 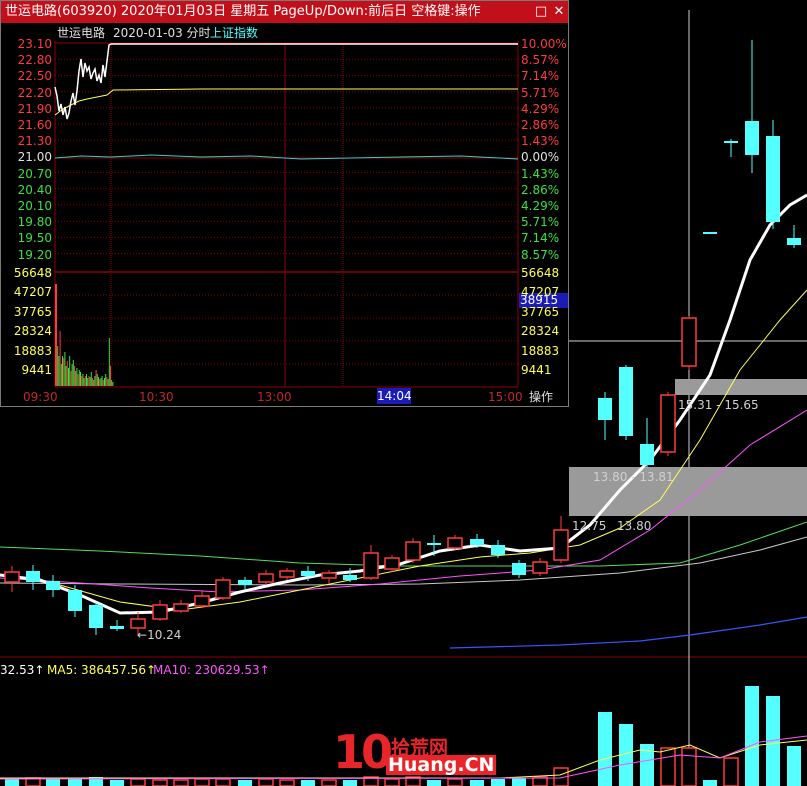 What do you see at coordinates (32, 273) in the screenshot?
I see `volume-axis-label: 56648` at bounding box center [32, 273].